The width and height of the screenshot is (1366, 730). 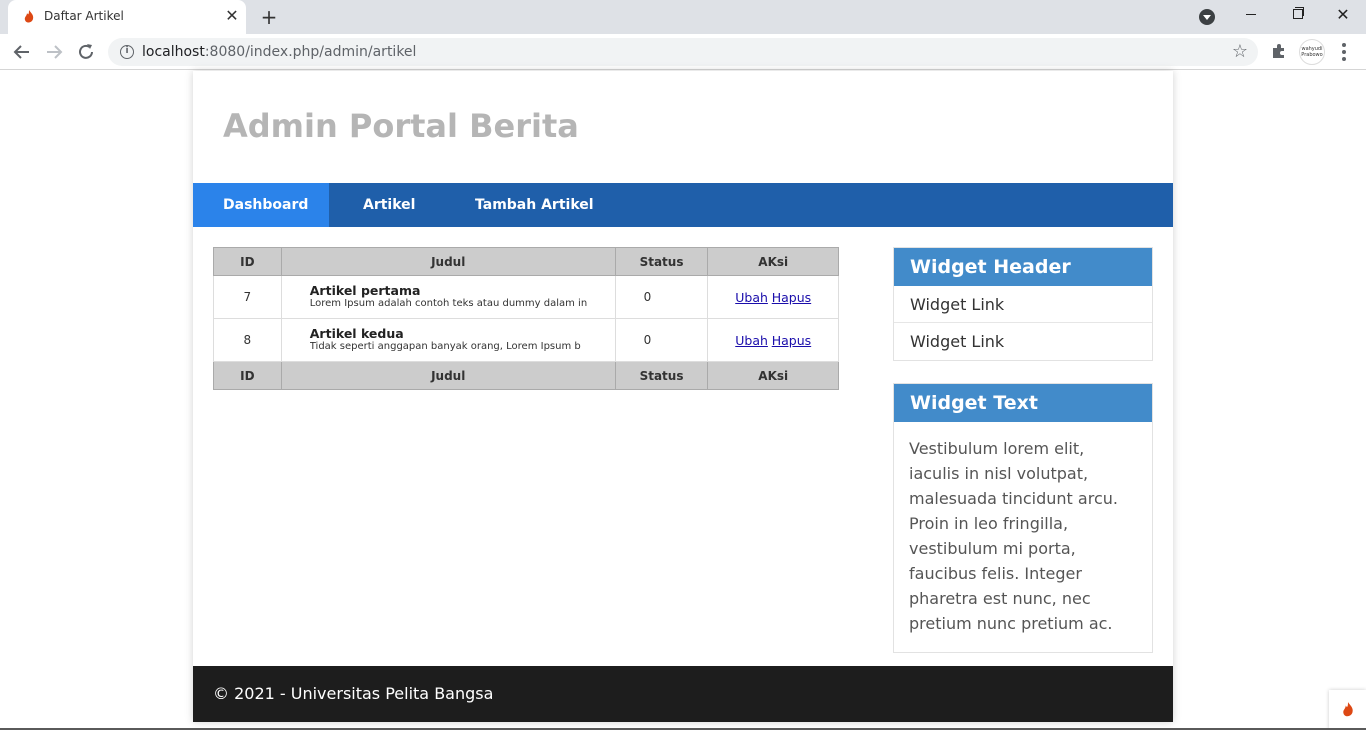 I want to click on site-footer: © 2021 - Universitas Pelita Bangsa, so click(x=683, y=694).